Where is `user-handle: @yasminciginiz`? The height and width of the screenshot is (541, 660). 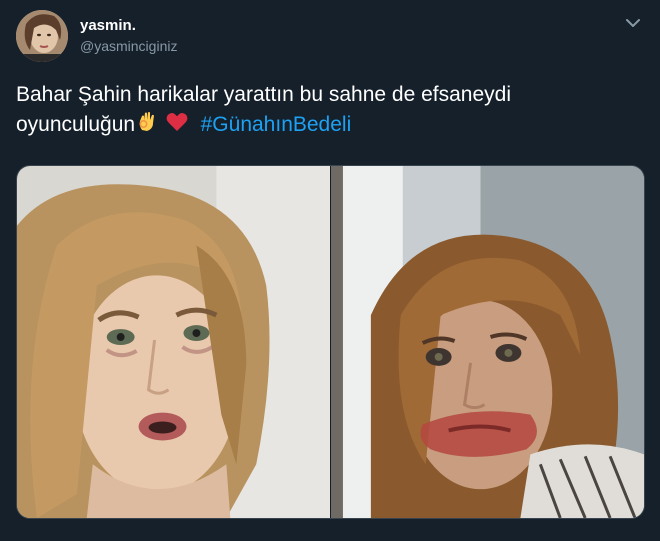 user-handle: @yasminciginiz is located at coordinates (128, 46).